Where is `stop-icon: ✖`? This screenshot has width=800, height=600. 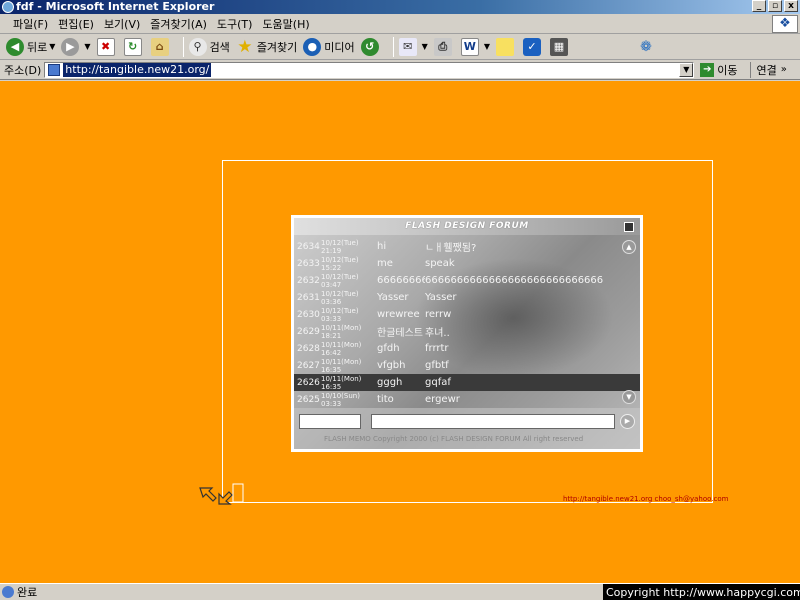
stop-icon: ✖ is located at coordinates (105, 46).